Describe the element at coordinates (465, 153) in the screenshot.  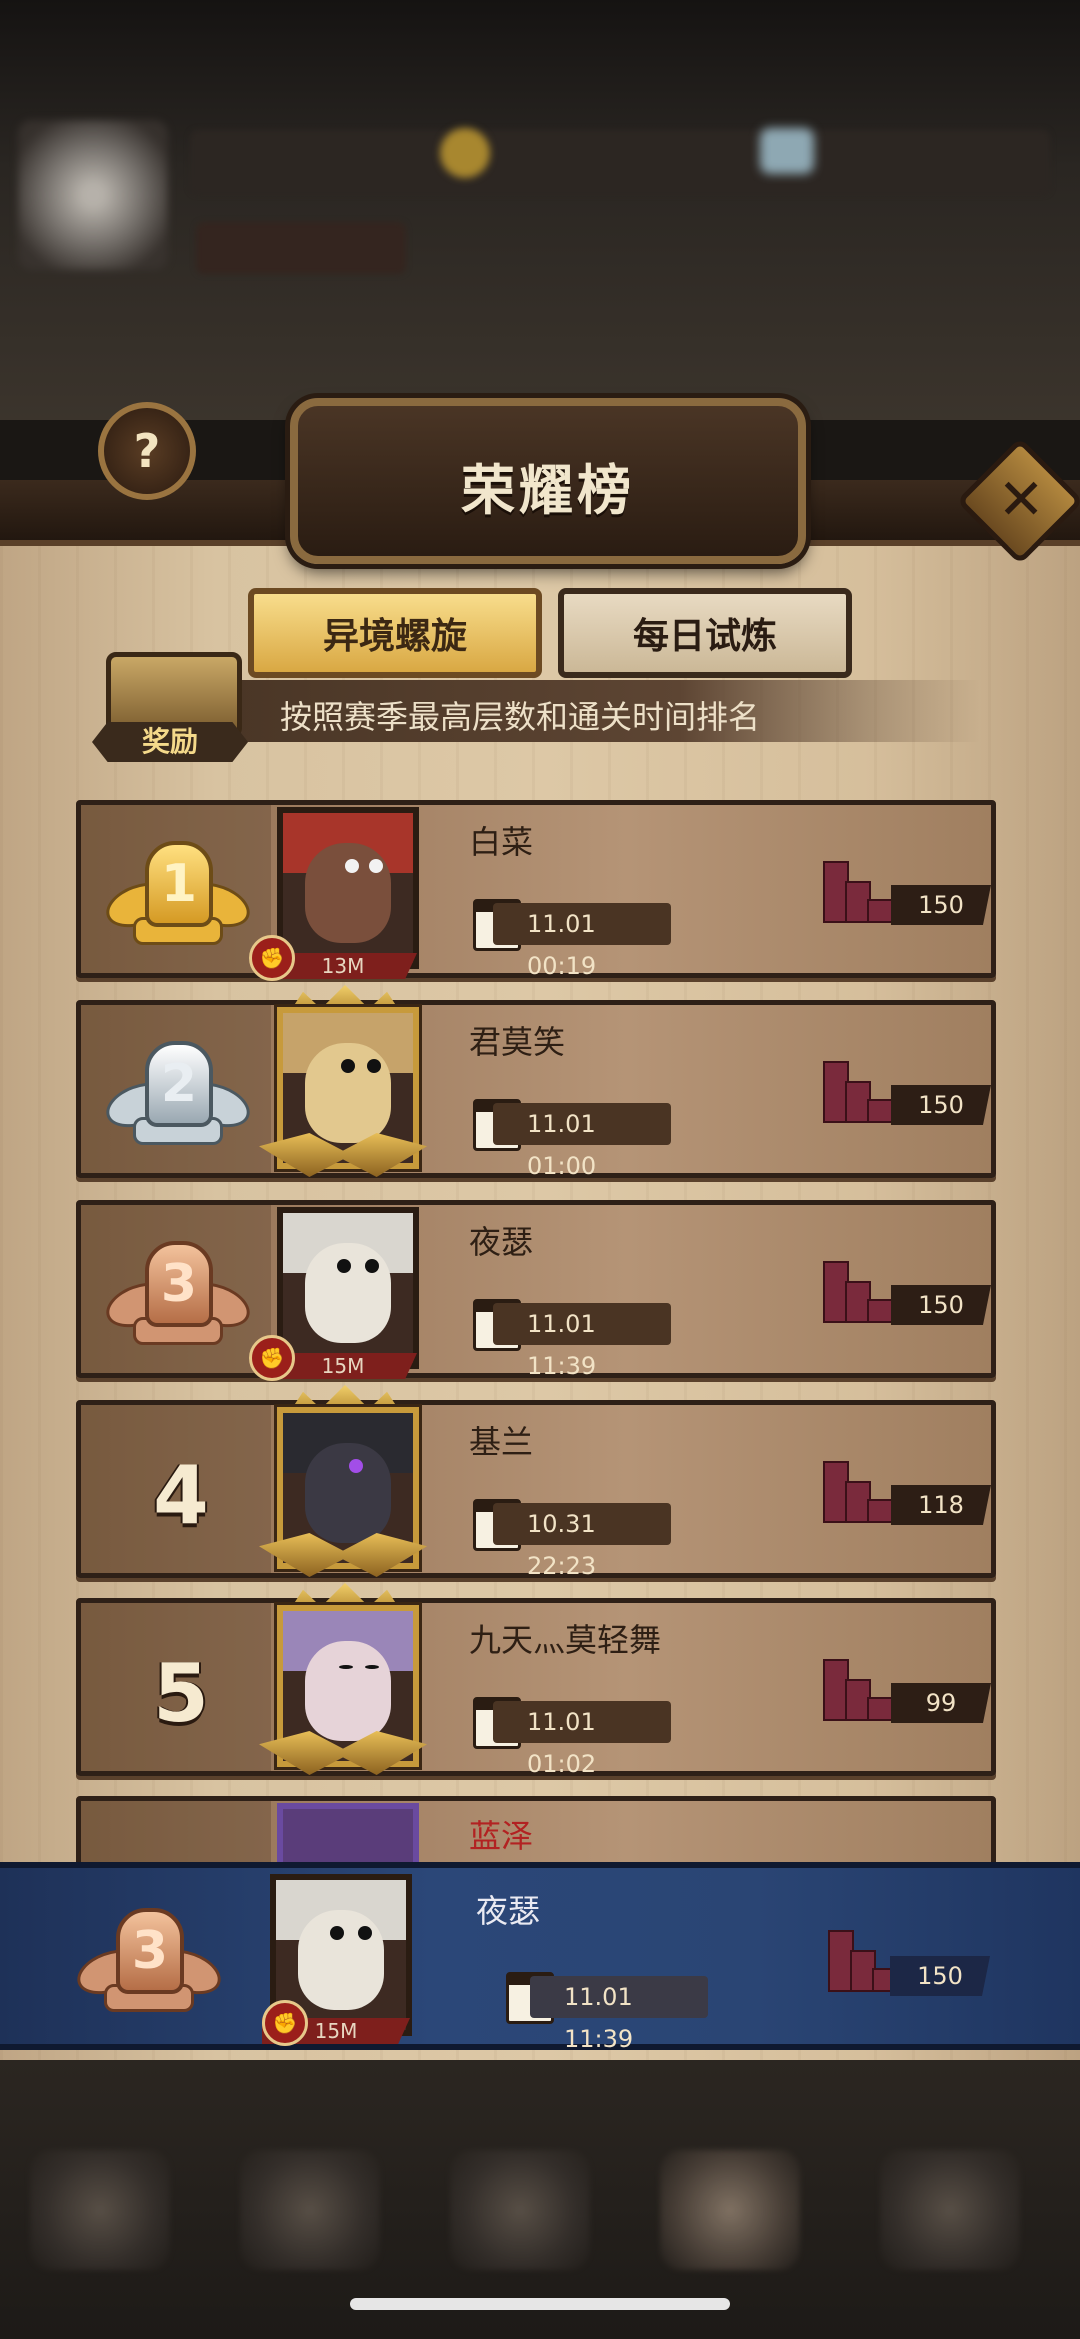
I see `coin-icon` at that location.